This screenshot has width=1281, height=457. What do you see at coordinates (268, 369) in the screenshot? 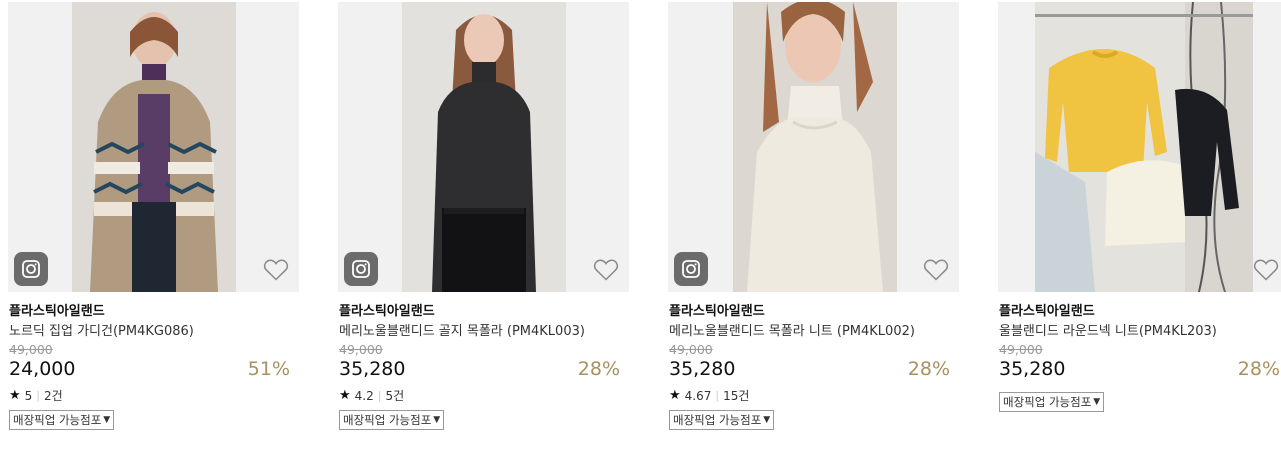
I see `discount-rate: 51%` at bounding box center [268, 369].